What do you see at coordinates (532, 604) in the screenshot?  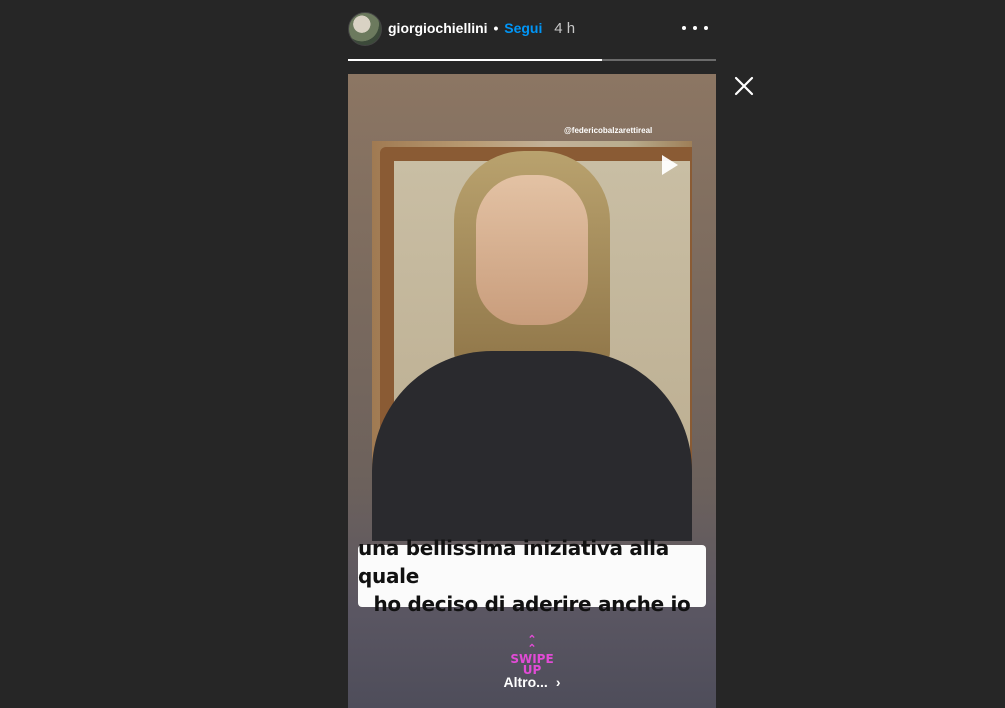 I see `caption-line-2: ho deciso di aderire anche io` at bounding box center [532, 604].